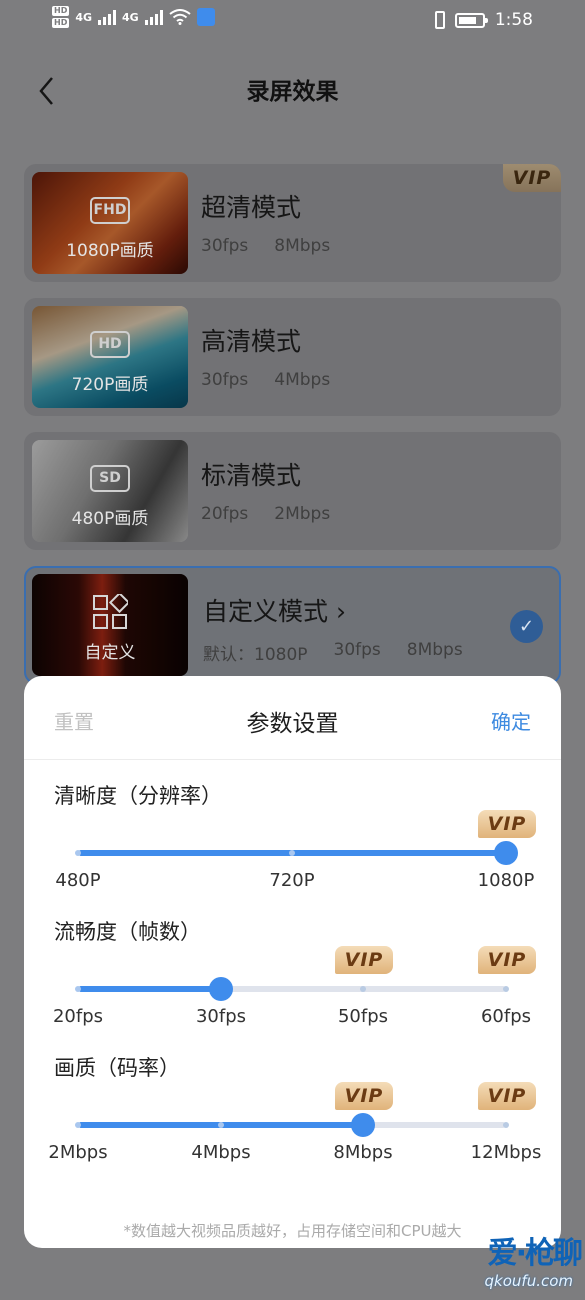  I want to click on network-type-2: 4G, so click(130, 17).